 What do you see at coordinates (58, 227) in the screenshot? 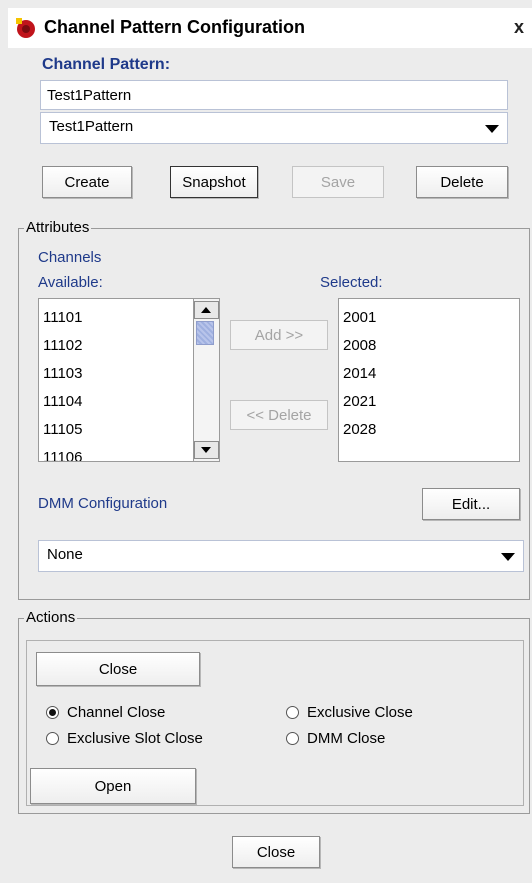
I see `attributes-legend: Attributes` at bounding box center [58, 227].